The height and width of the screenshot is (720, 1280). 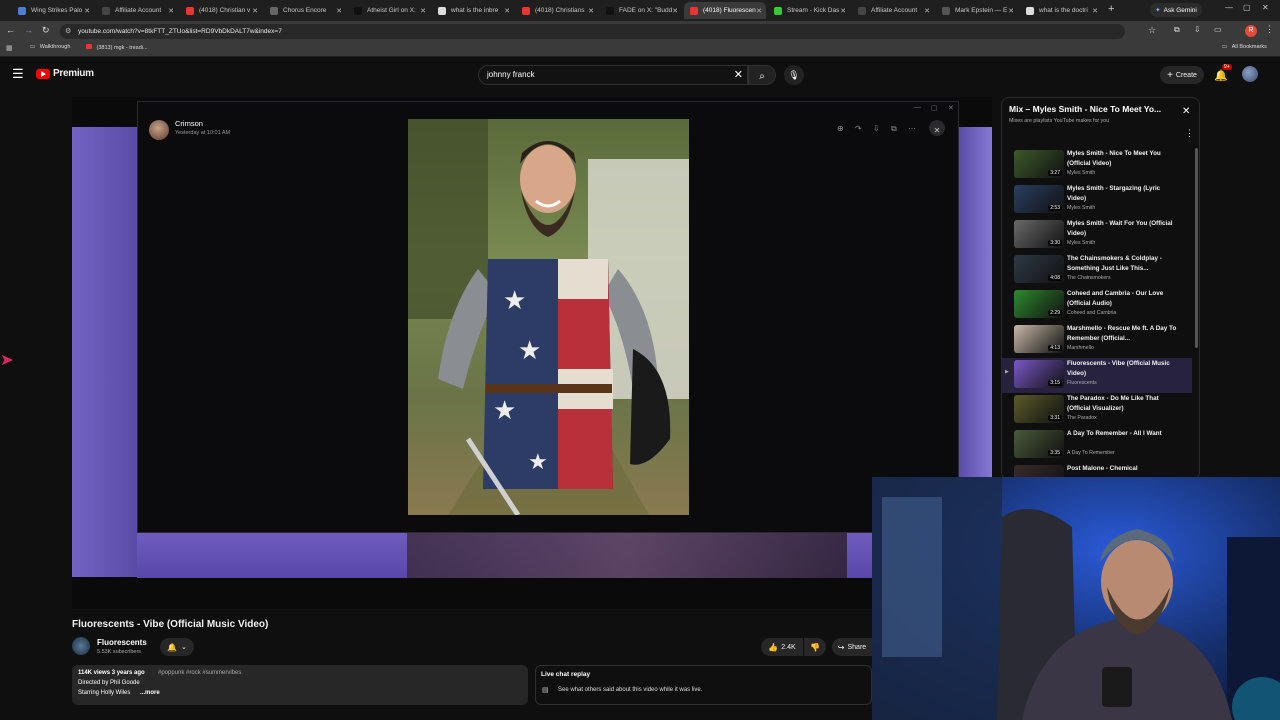 What do you see at coordinates (1152, 30) in the screenshot?
I see `bookmark-star-icon: ☆` at bounding box center [1152, 30].